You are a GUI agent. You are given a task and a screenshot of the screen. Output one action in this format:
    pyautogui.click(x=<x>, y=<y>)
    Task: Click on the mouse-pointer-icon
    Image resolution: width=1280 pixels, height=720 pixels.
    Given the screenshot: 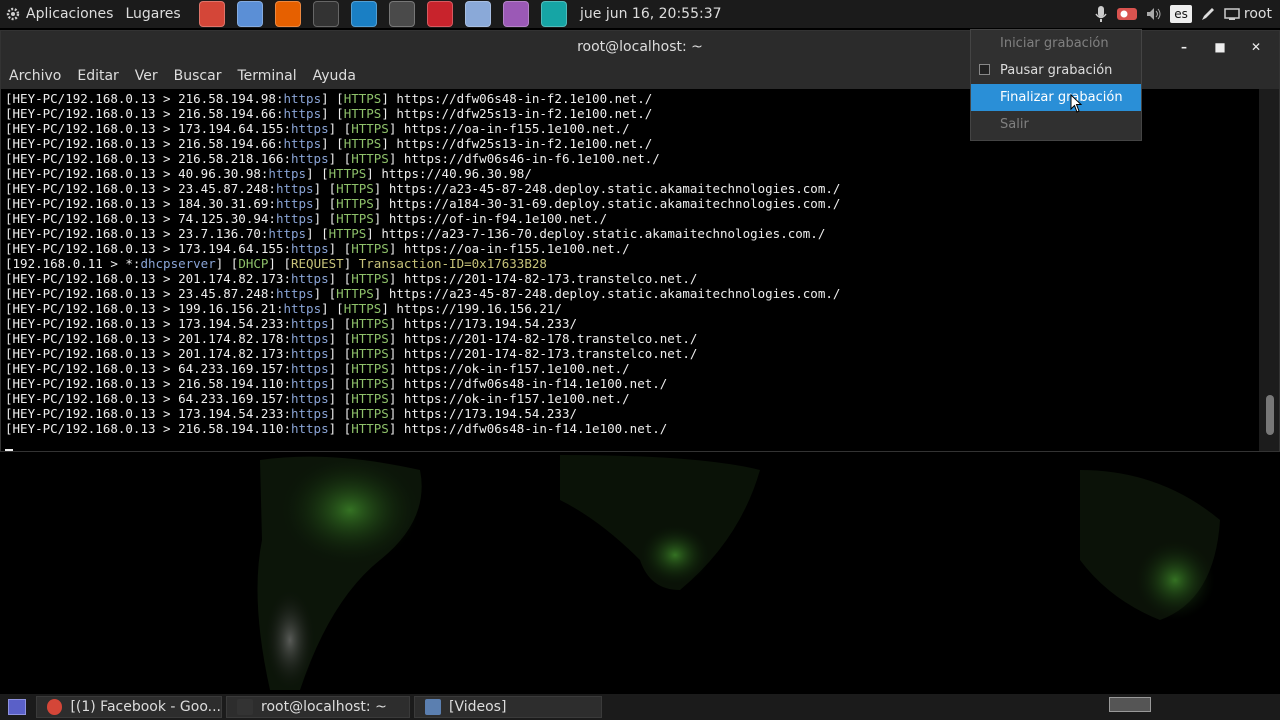 What is the action you would take?
    pyautogui.click(x=1076, y=103)
    